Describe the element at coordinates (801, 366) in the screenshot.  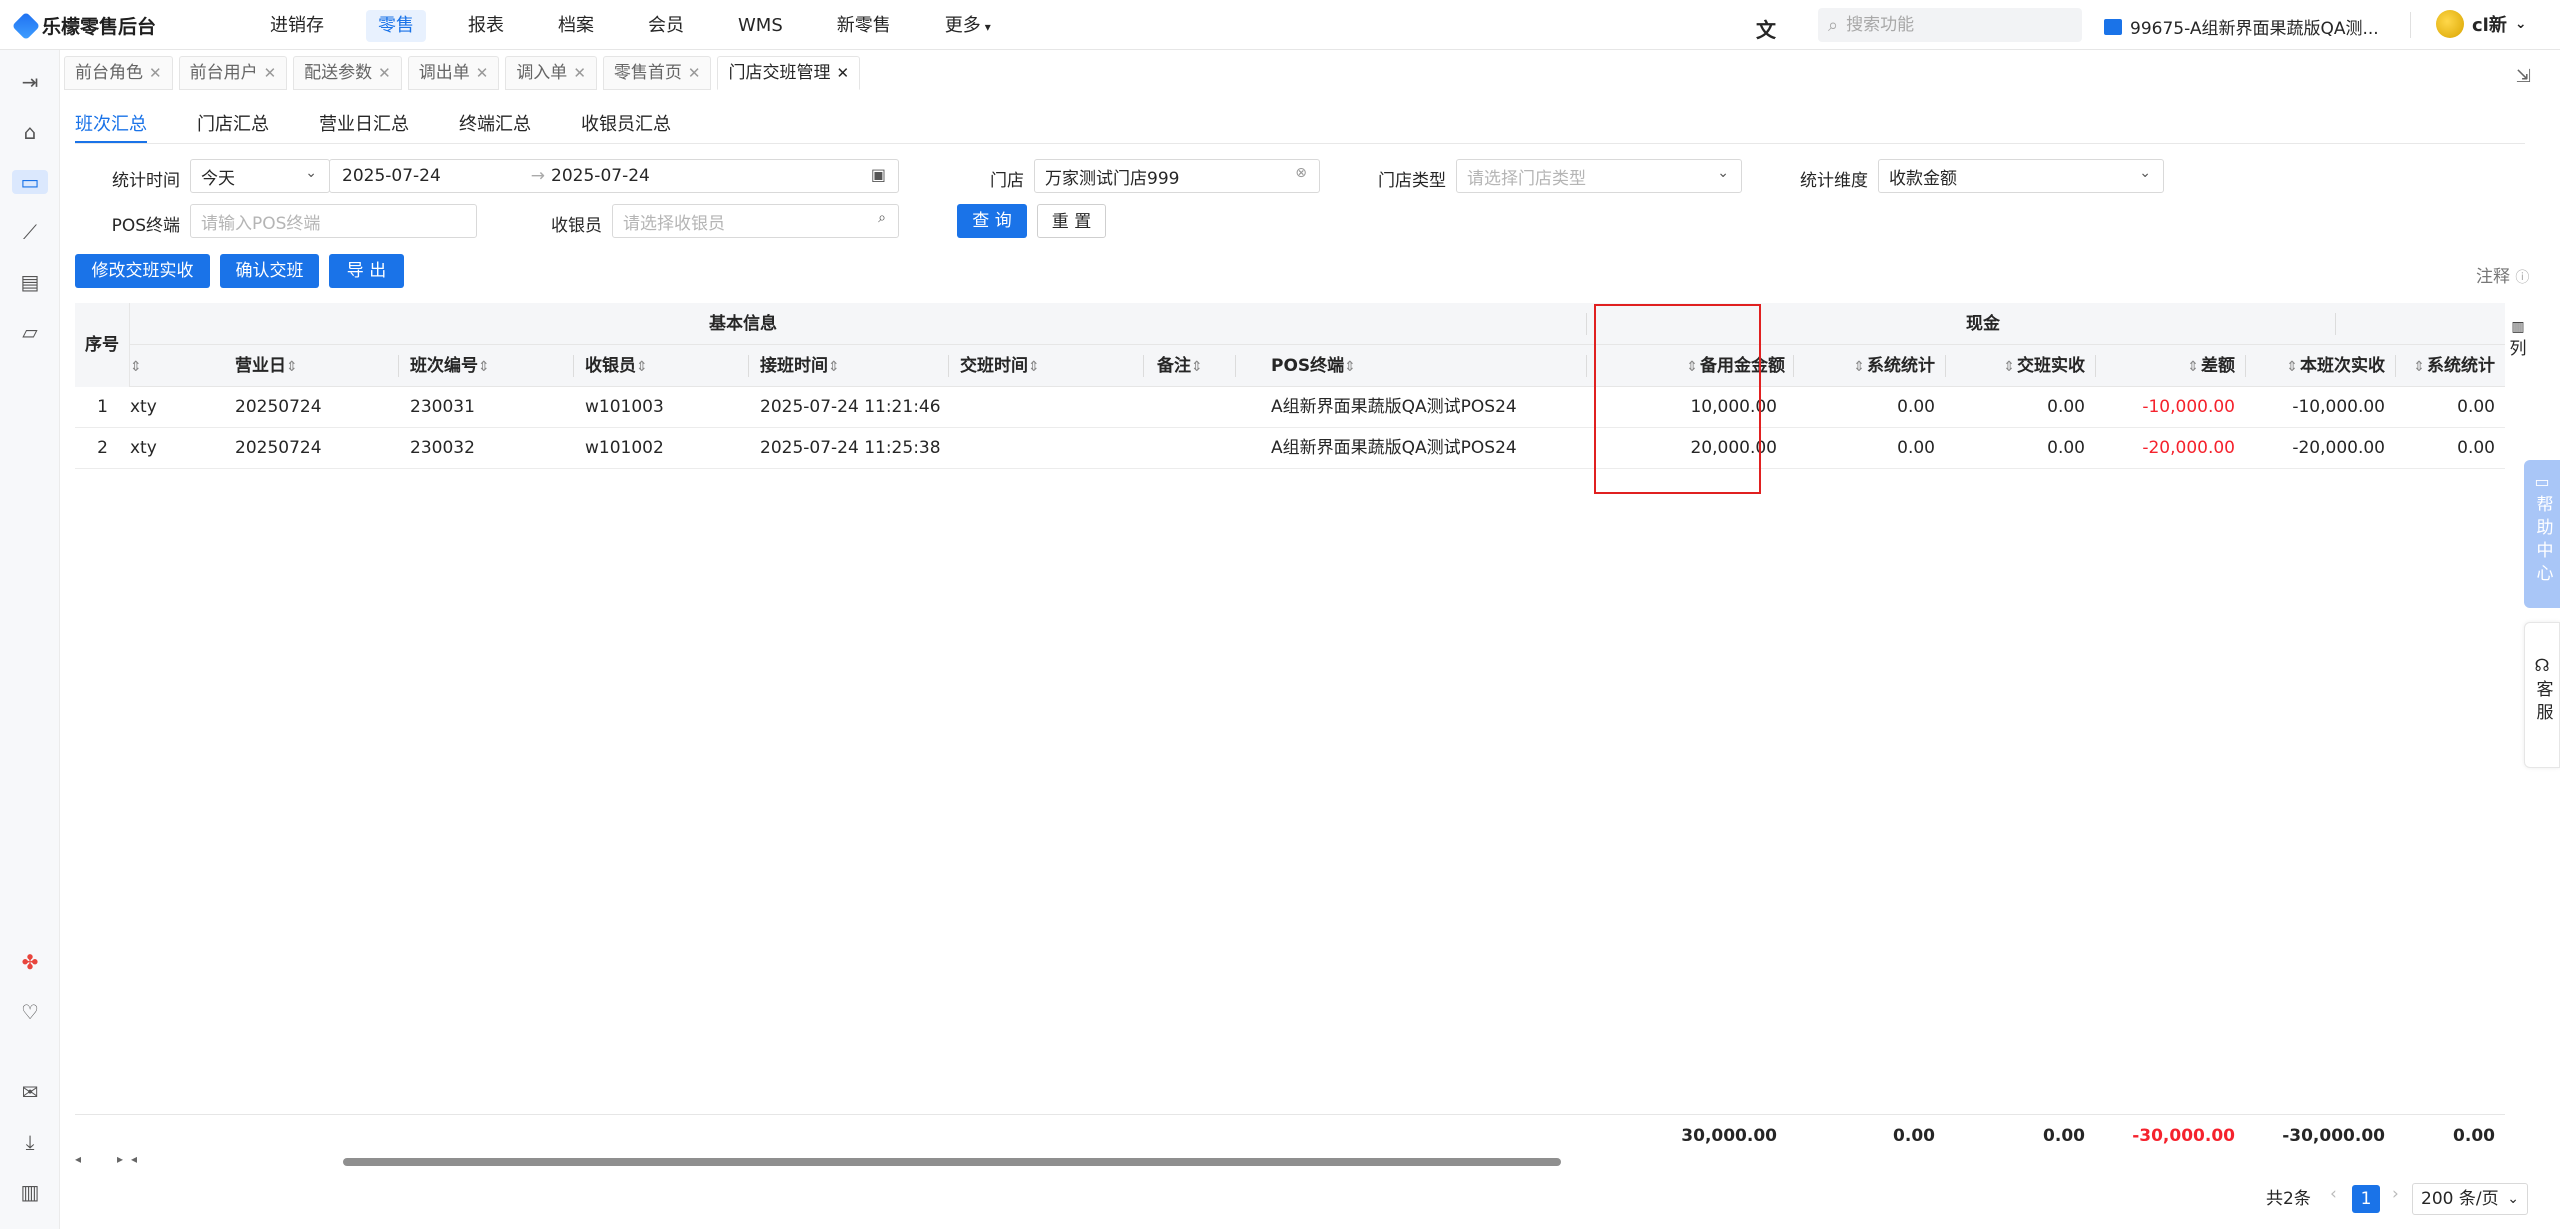
I see `col-start-time: 接班时间⇕` at that location.